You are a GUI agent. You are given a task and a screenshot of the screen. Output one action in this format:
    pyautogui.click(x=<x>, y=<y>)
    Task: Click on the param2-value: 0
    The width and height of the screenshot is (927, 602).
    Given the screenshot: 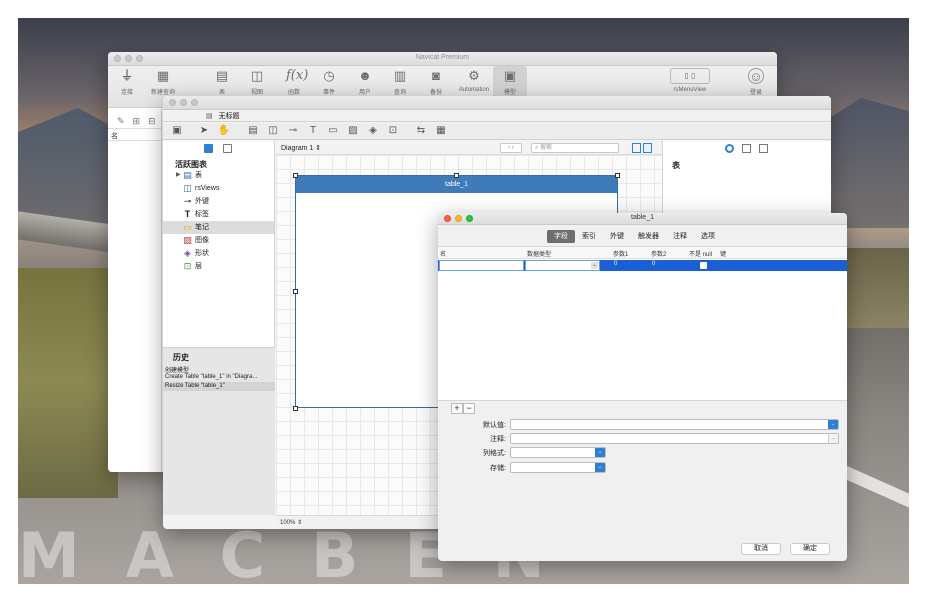 What is the action you would take?
    pyautogui.click(x=653, y=264)
    